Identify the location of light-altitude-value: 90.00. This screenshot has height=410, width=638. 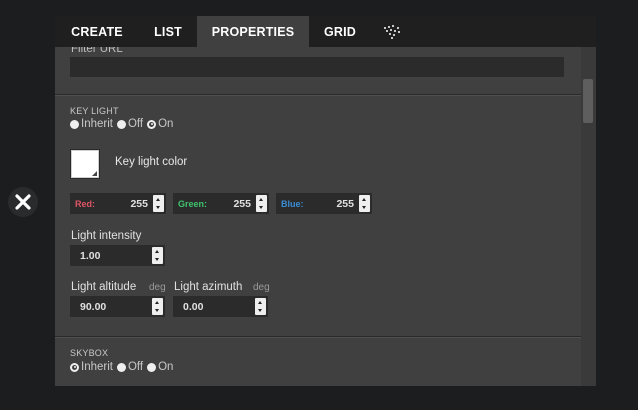
(93, 306).